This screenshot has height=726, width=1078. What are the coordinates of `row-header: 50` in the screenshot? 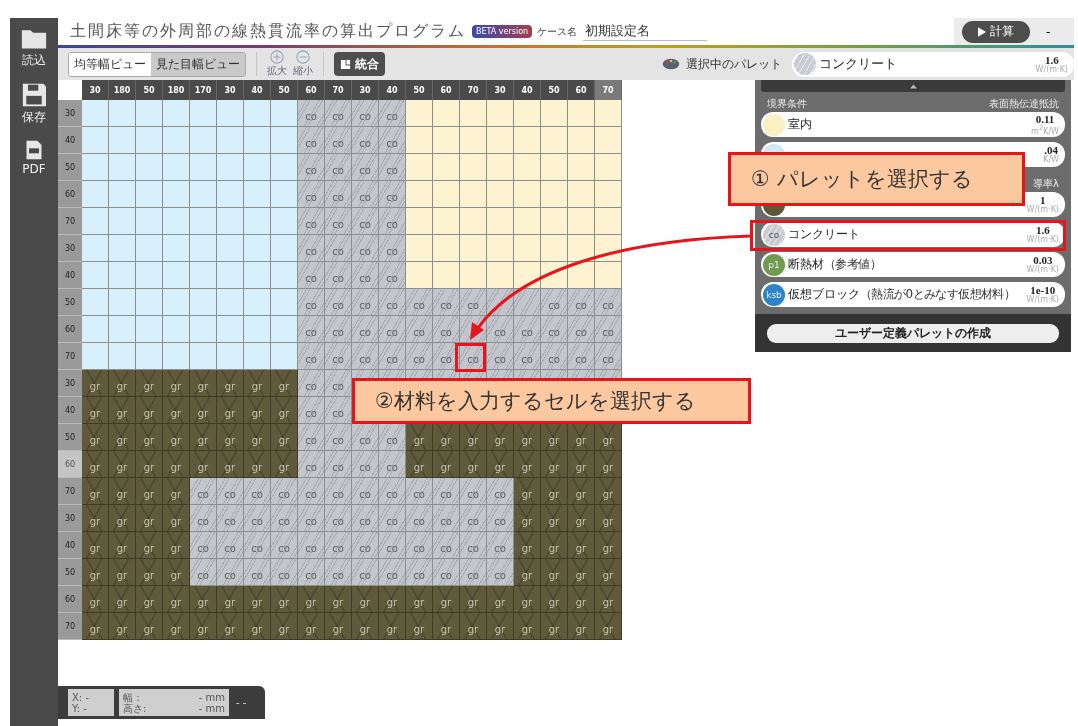 It's located at (70, 437).